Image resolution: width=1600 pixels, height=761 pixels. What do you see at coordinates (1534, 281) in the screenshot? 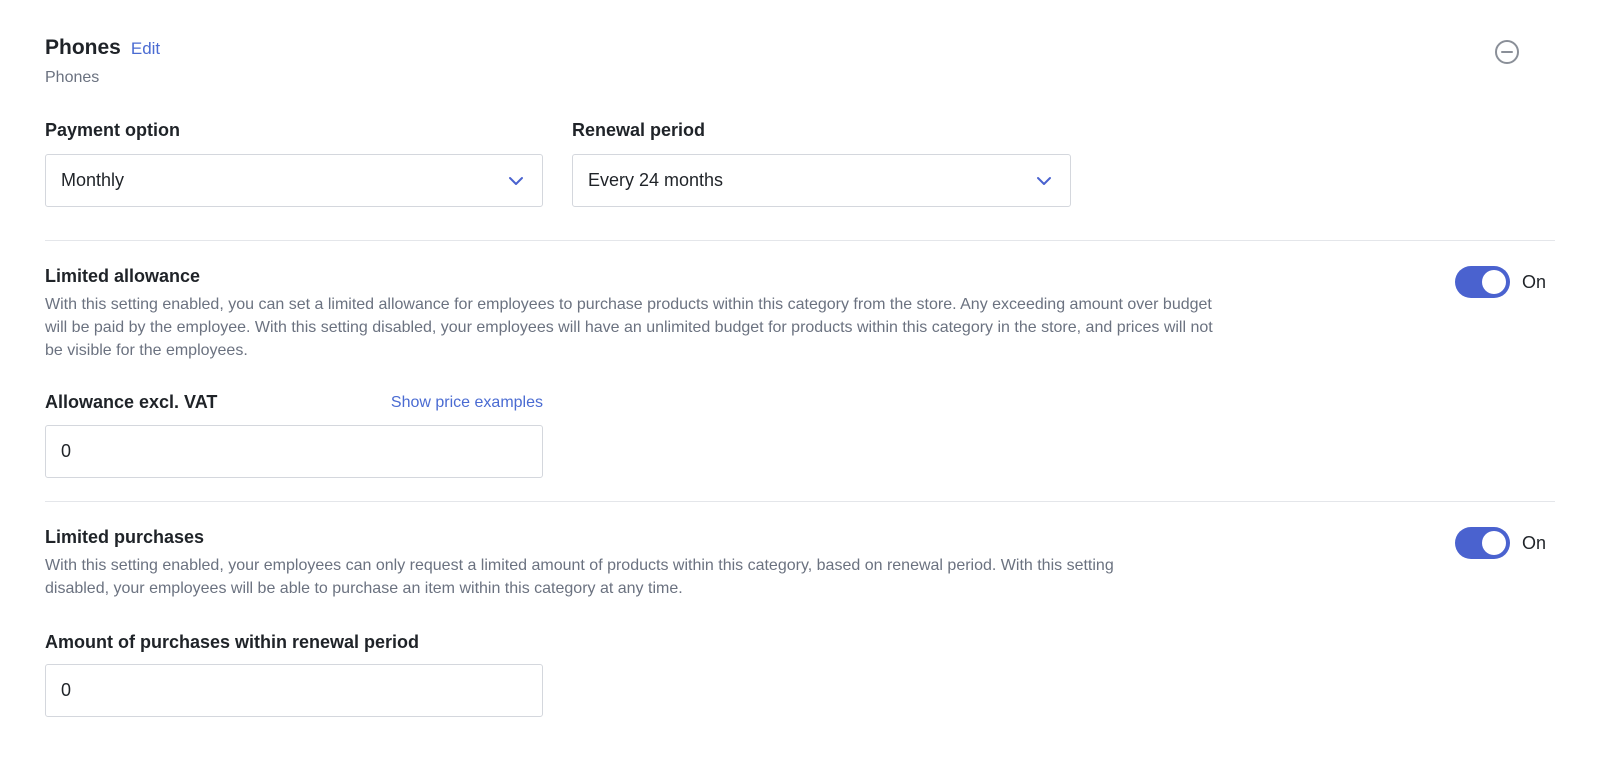
I see `limited-allowance-toggle-label: On` at bounding box center [1534, 281].